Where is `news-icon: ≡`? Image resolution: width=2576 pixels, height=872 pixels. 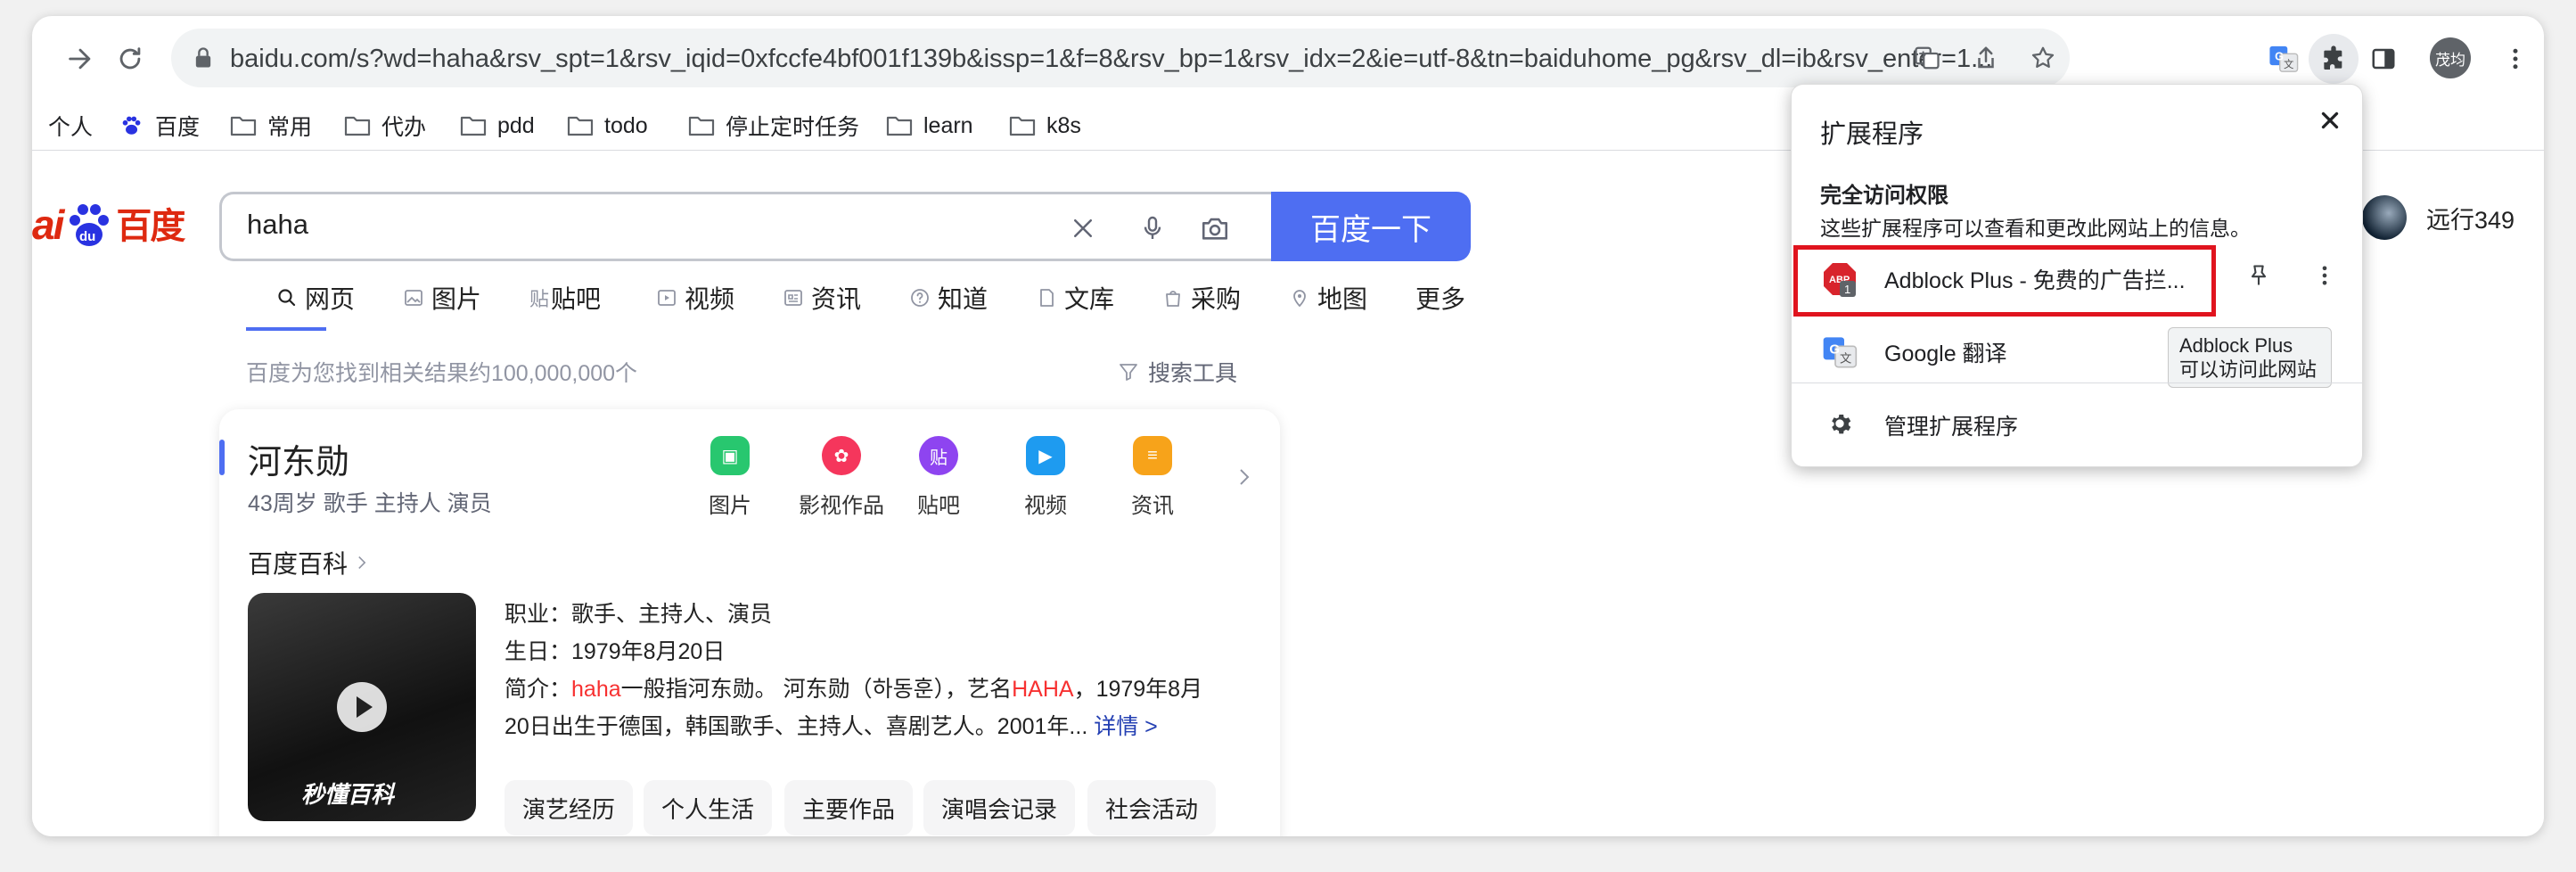
news-icon: ≡ is located at coordinates (1152, 456).